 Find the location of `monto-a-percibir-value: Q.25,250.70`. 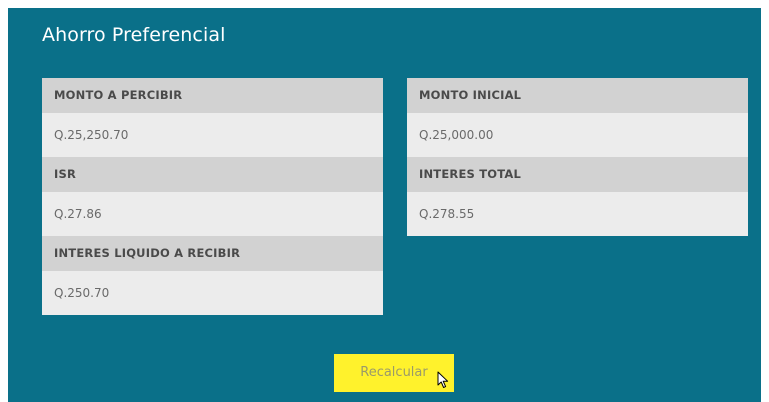

monto-a-percibir-value: Q.25,250.70 is located at coordinates (212, 135).